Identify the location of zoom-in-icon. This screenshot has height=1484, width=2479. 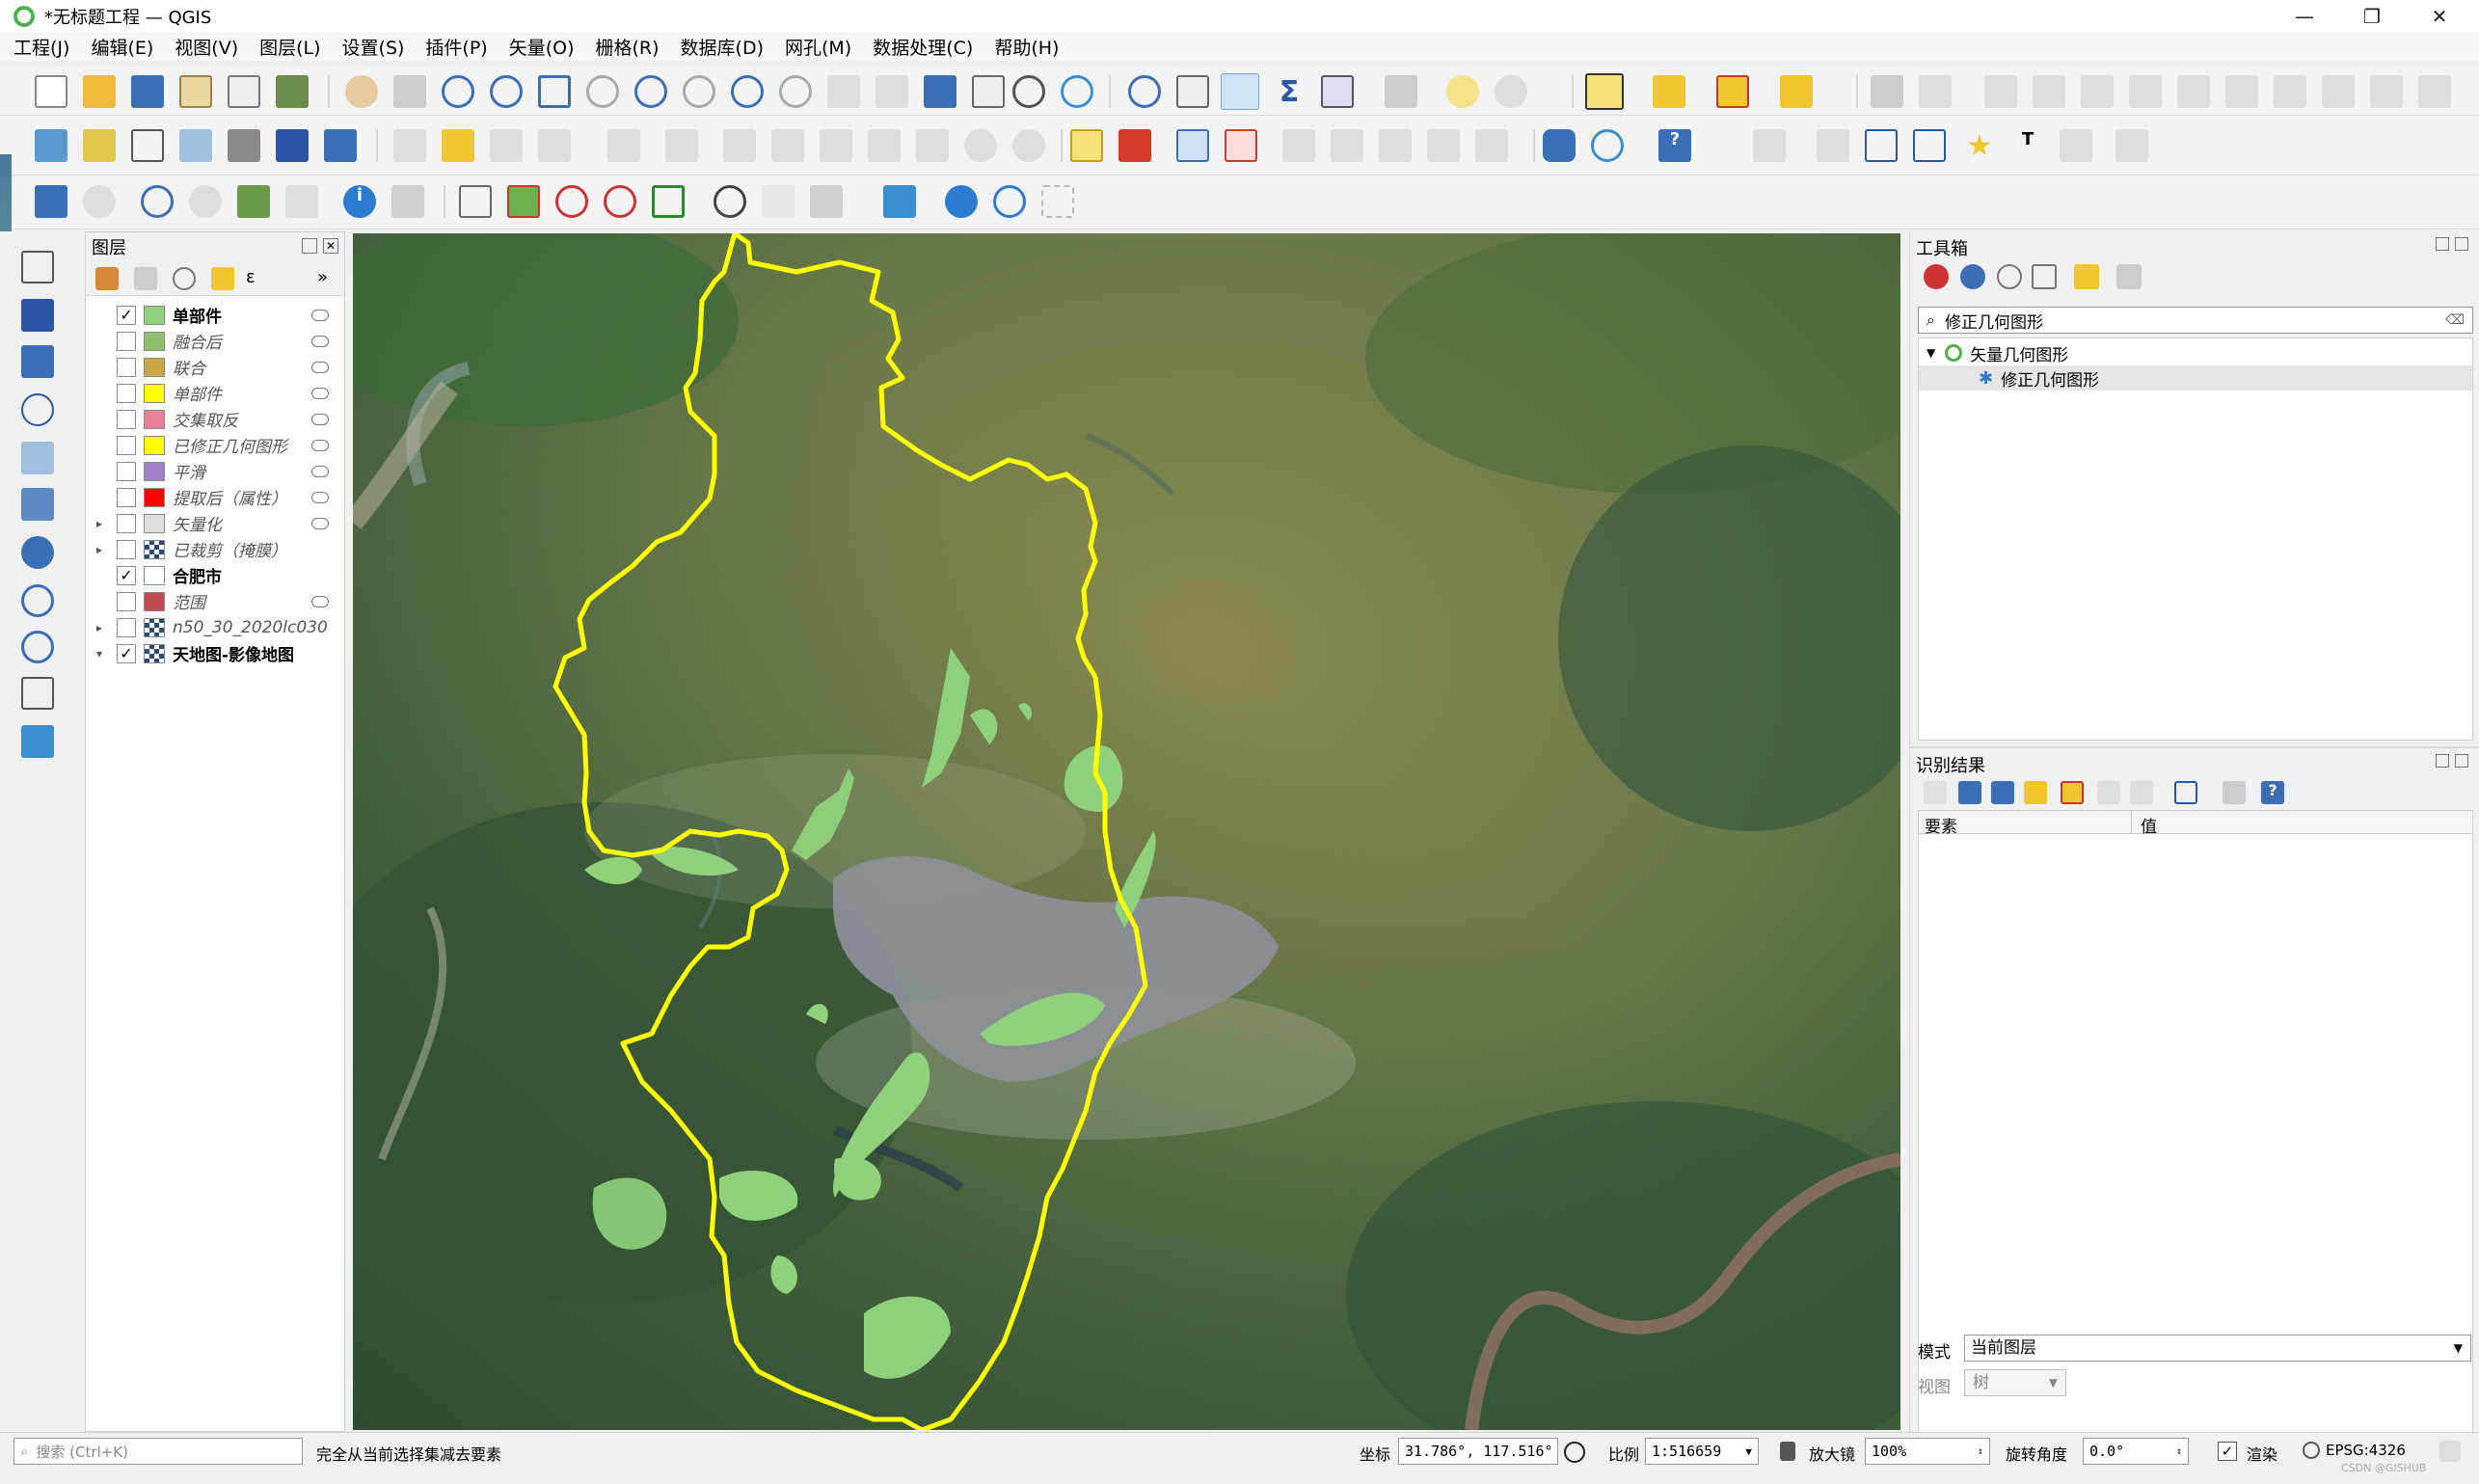
(458, 91).